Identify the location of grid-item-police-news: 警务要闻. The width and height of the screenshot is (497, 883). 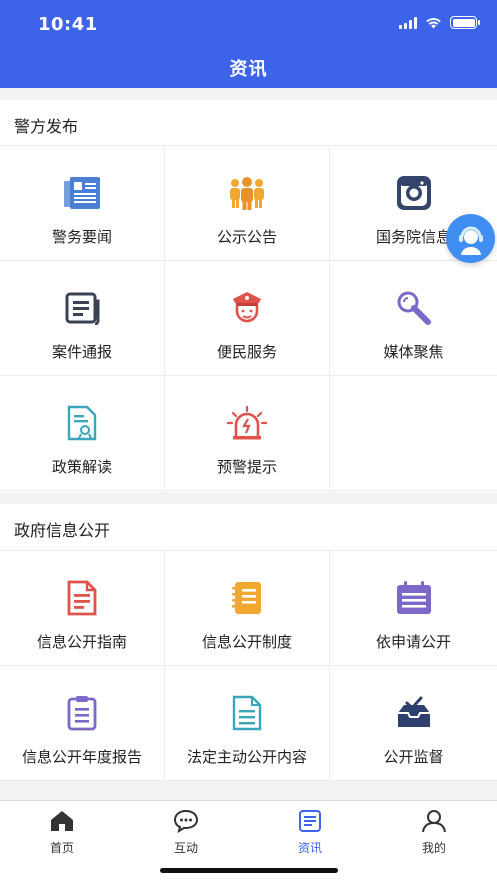
(82, 203).